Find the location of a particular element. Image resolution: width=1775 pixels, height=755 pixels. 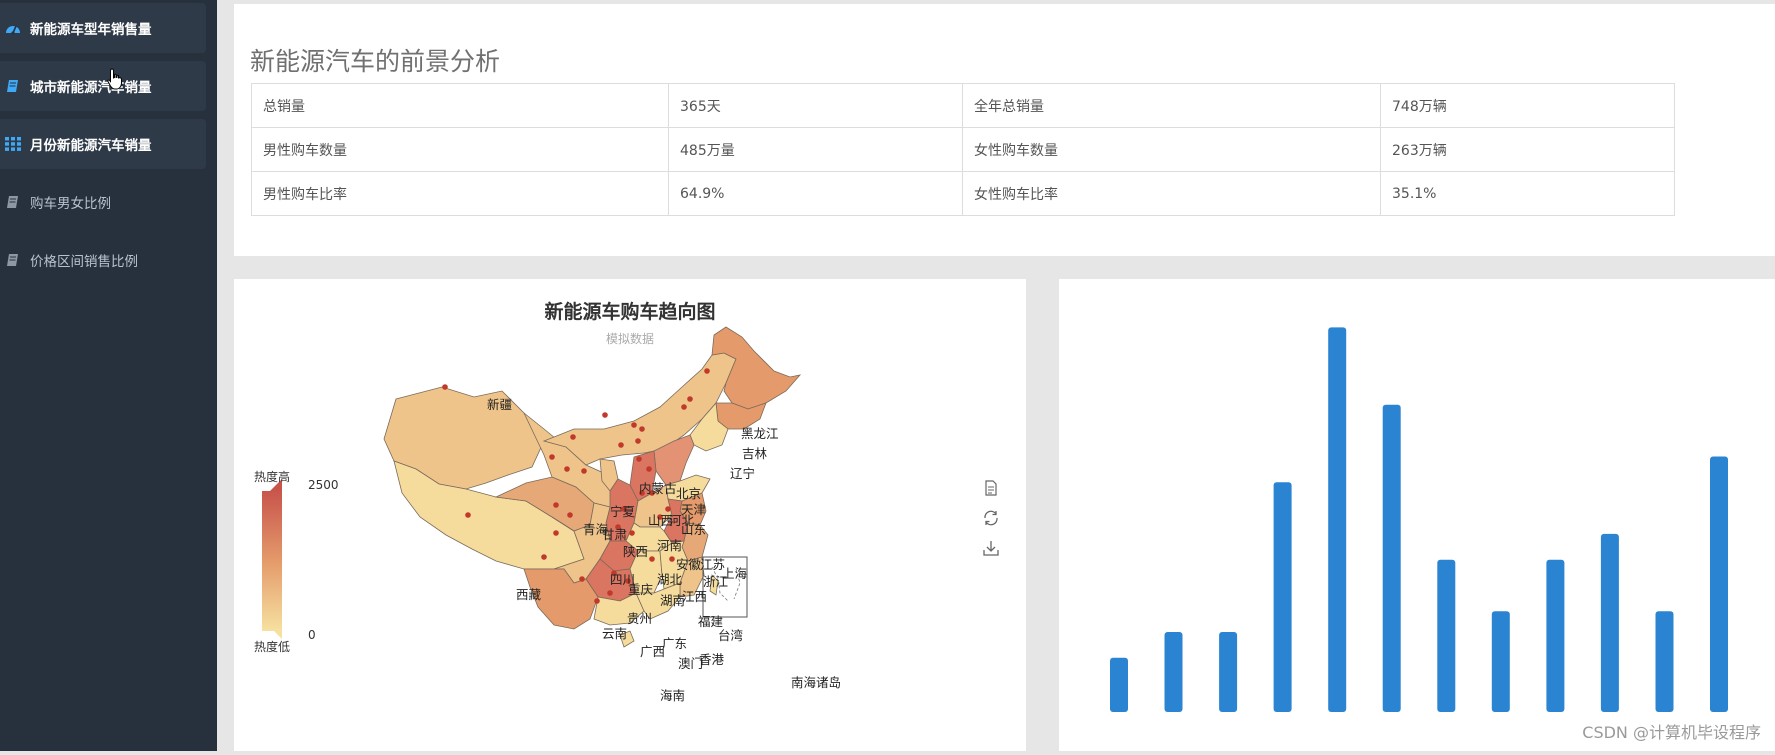

sidebar-item-label: 新能源车型年销售量 is located at coordinates (91, 30).